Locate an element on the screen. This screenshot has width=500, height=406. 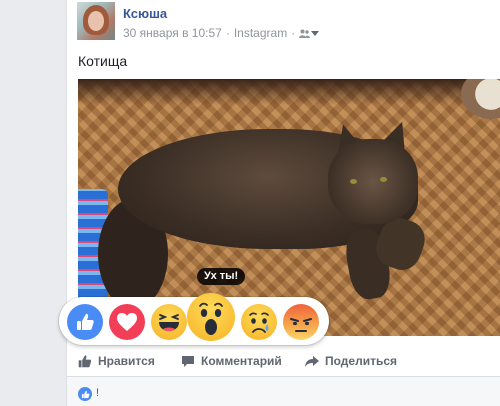
avatar is located at coordinates (96, 21).